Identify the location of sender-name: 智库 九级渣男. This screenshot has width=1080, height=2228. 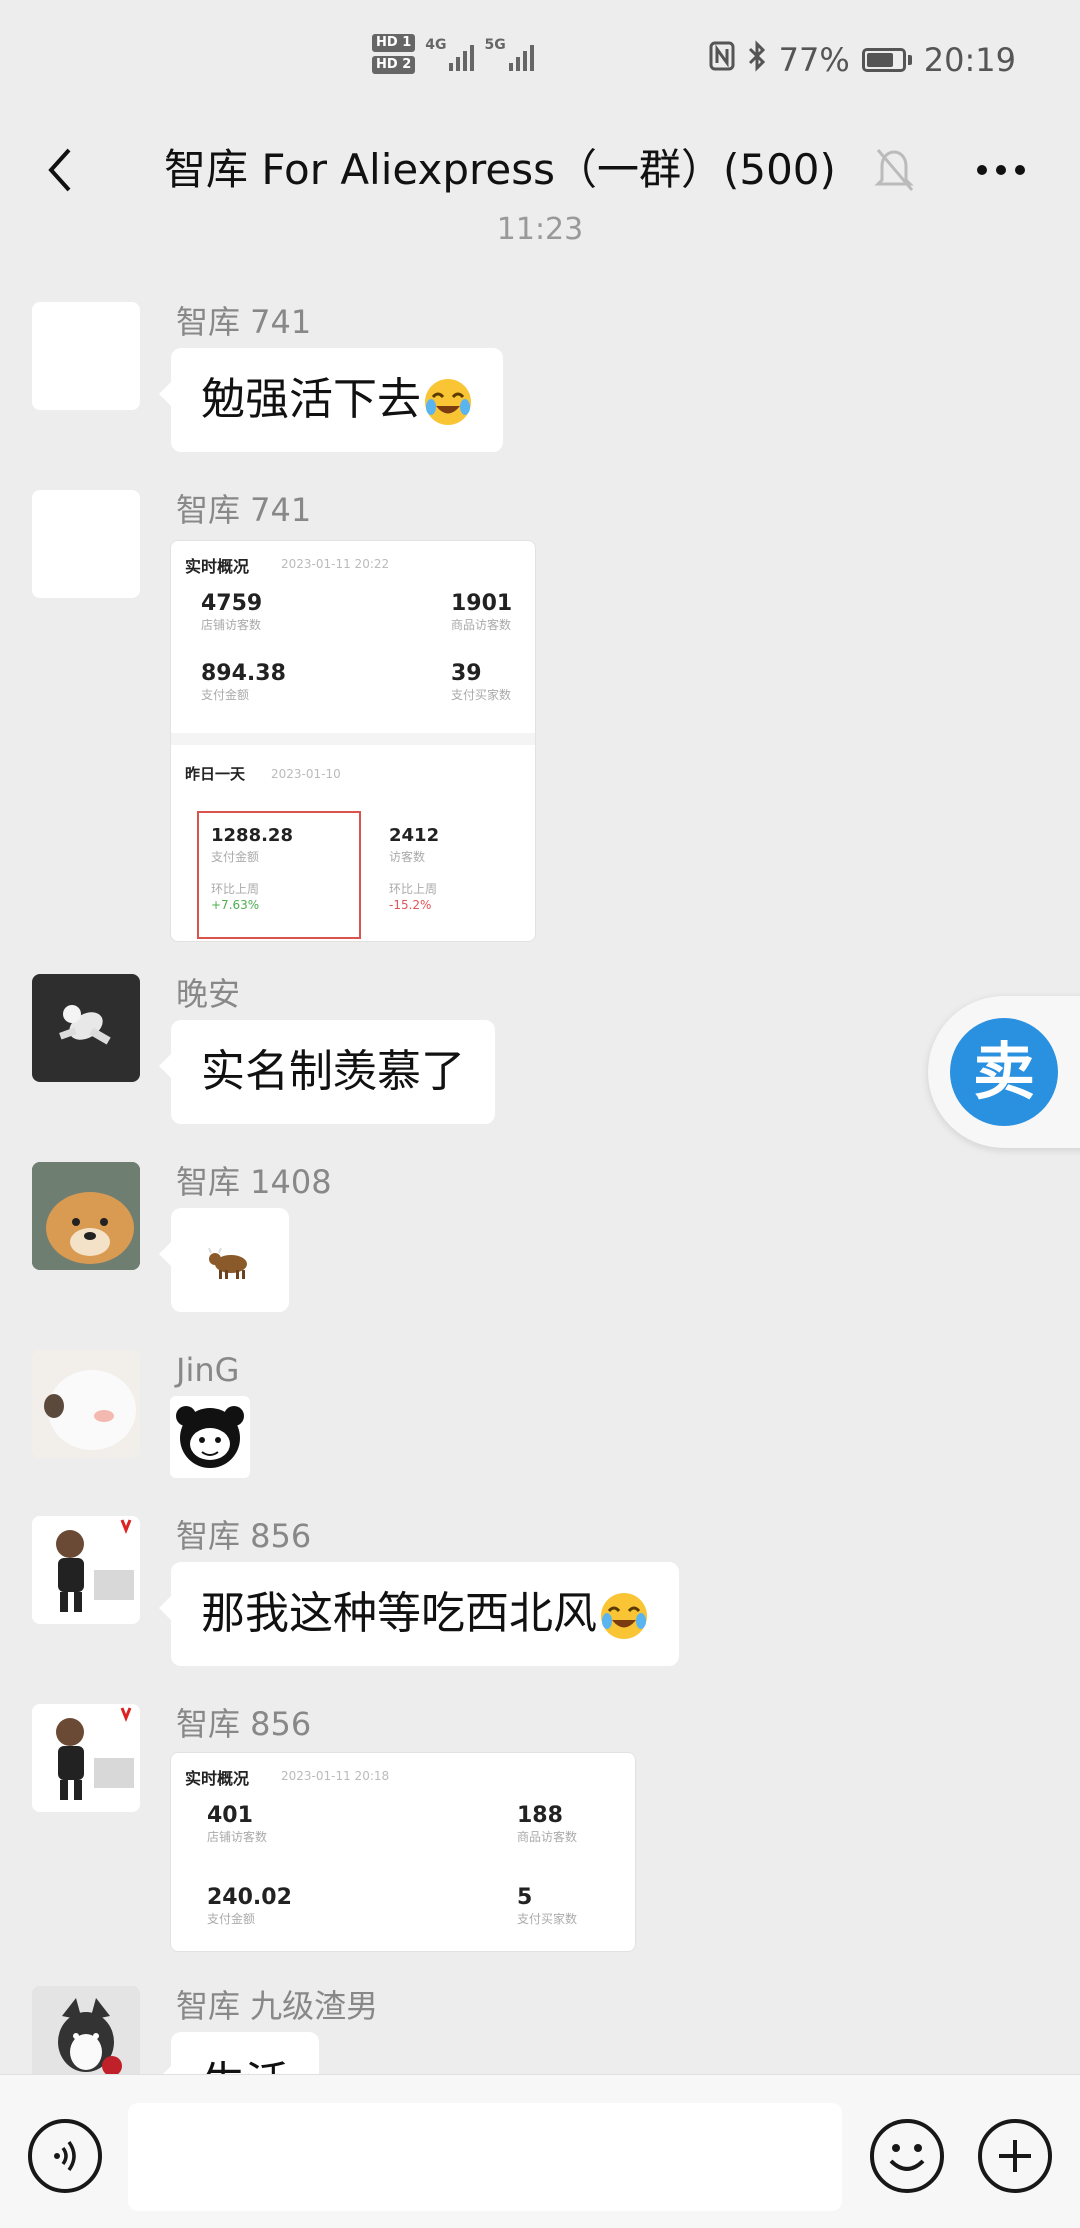
(277, 2006).